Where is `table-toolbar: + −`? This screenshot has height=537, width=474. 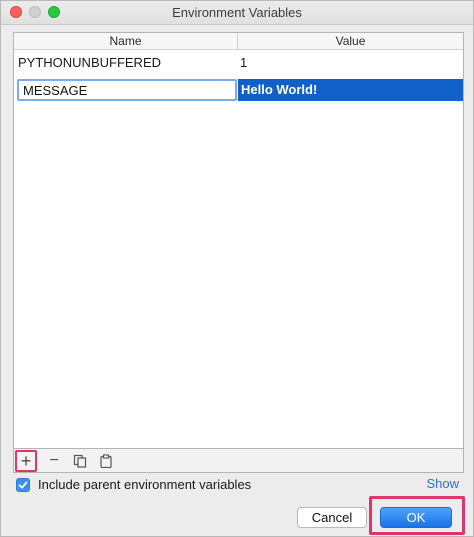
table-toolbar: + − is located at coordinates (238, 461).